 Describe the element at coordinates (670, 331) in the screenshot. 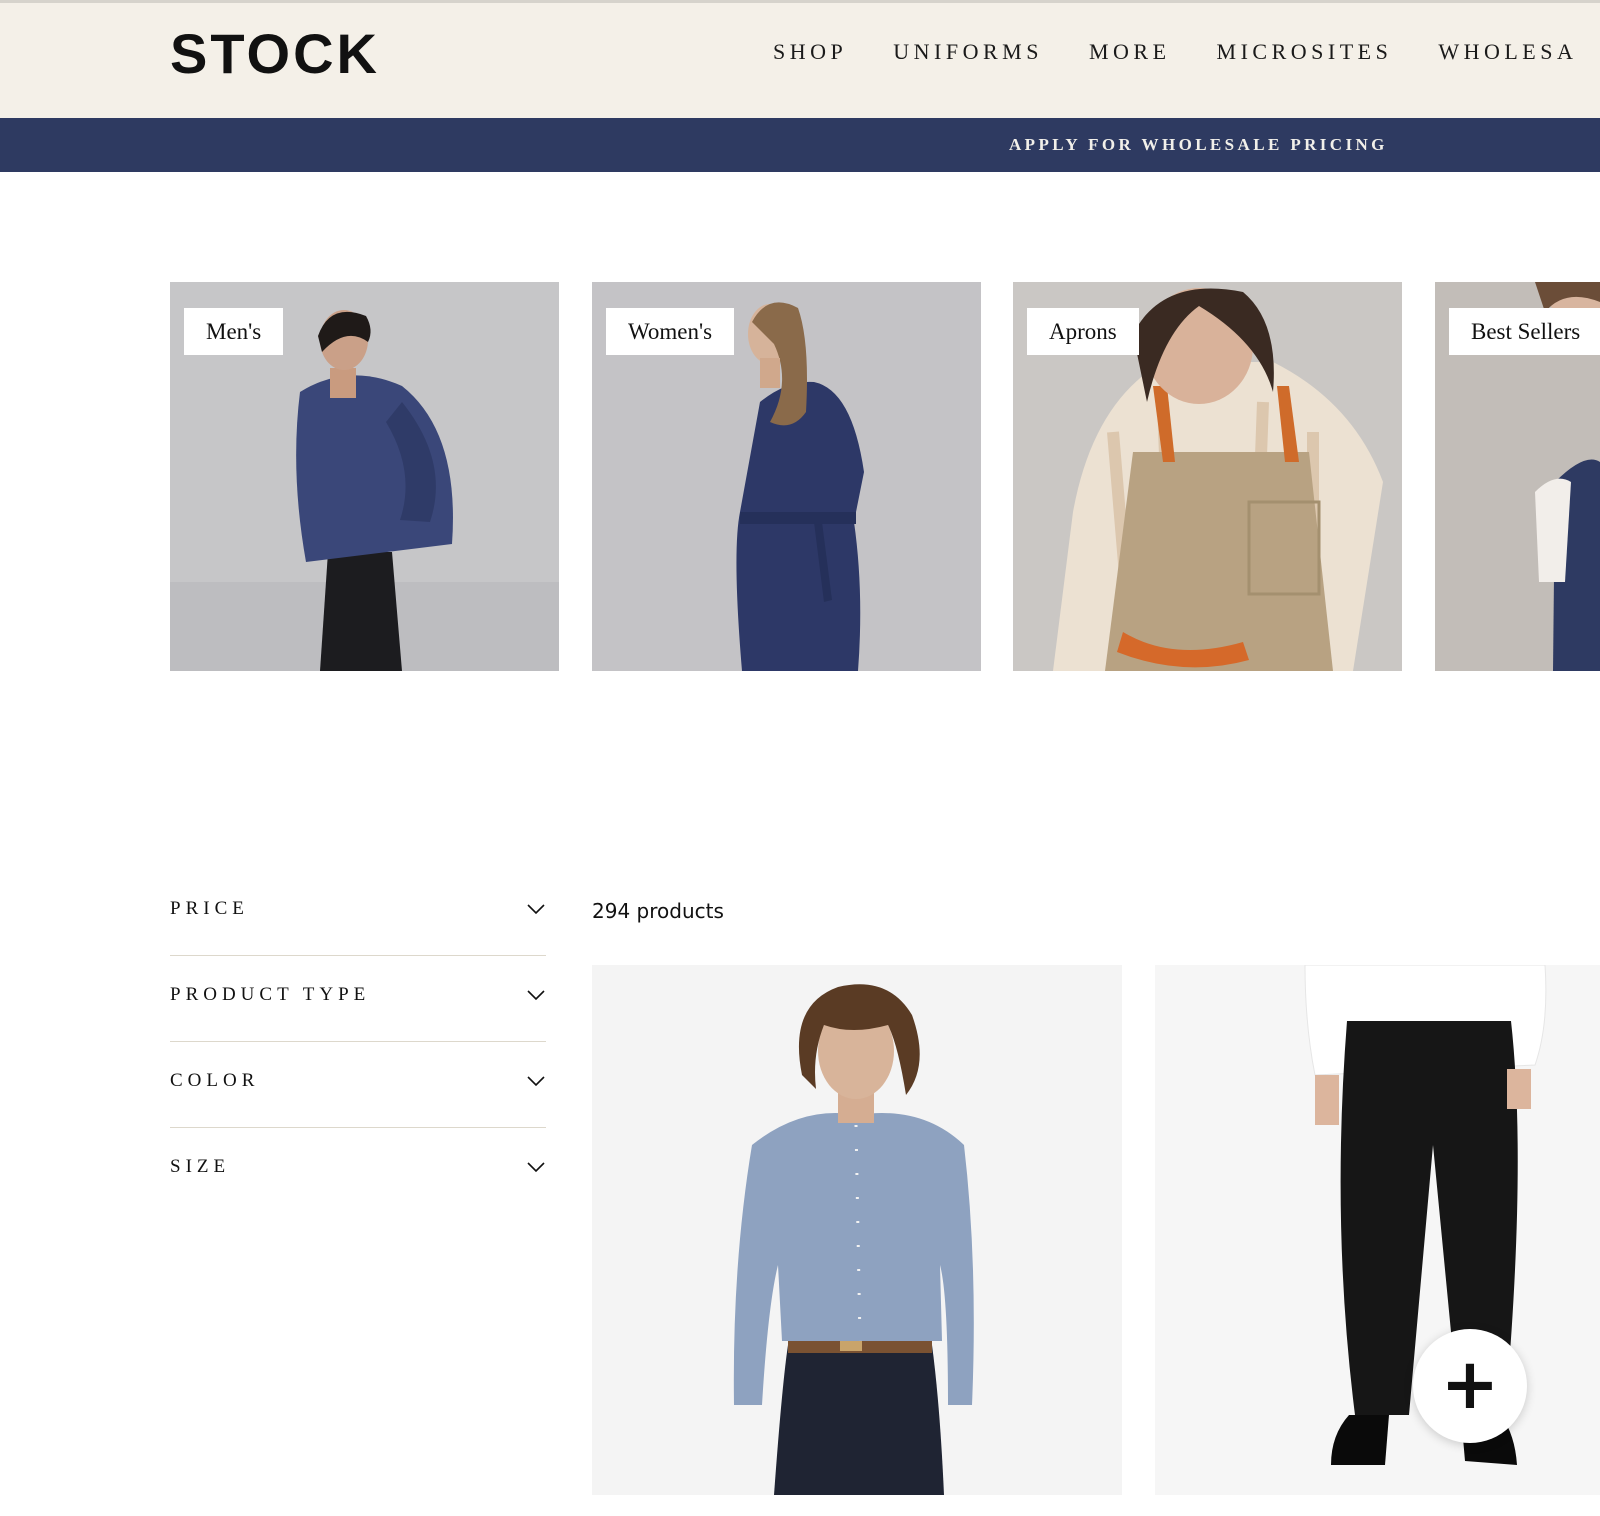

I see `collection-label: Women's` at that location.